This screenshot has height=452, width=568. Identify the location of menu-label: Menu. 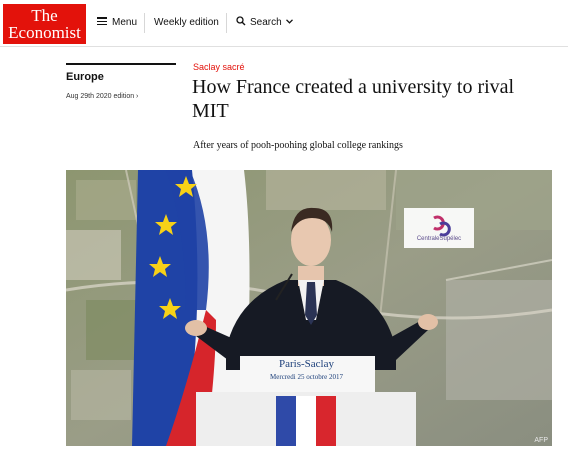
(125, 22).